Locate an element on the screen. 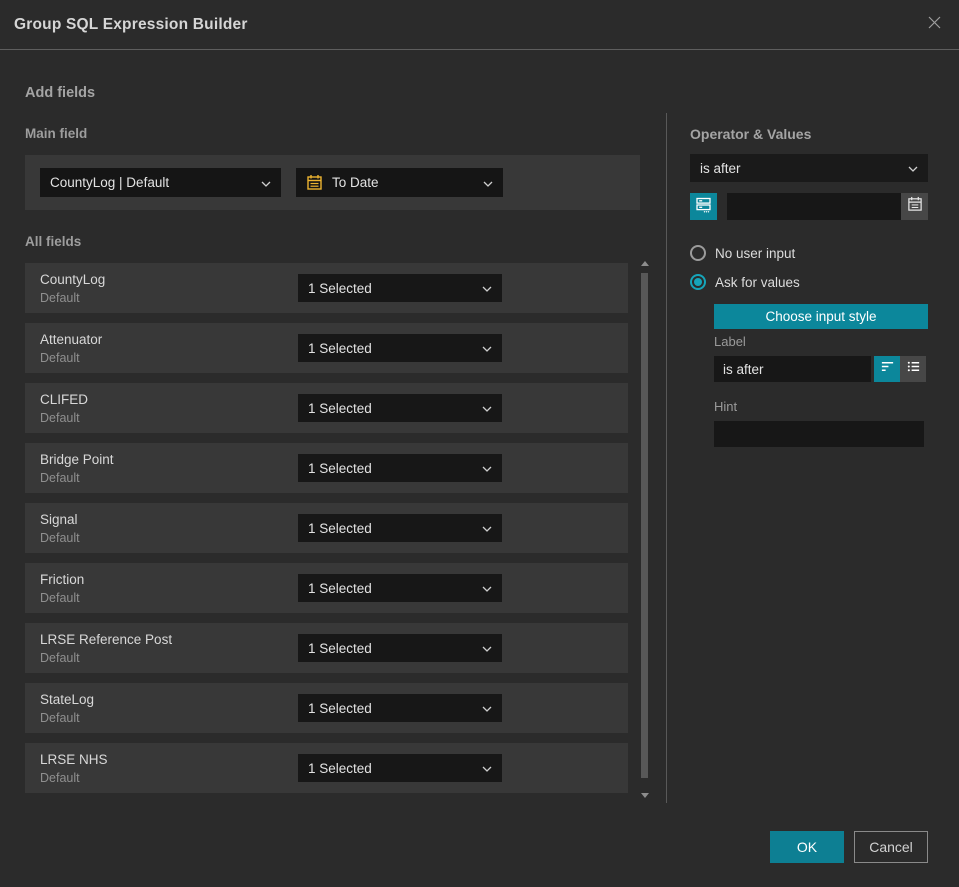 This screenshot has height=887, width=959. all-fields-heading: All fields is located at coordinates (53, 241).